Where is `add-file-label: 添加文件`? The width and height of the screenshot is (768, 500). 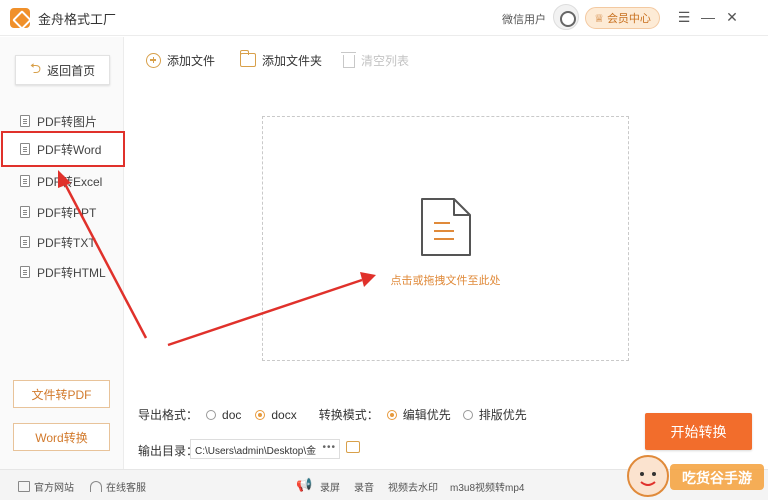
add-file-label: 添加文件 is located at coordinates (191, 60).